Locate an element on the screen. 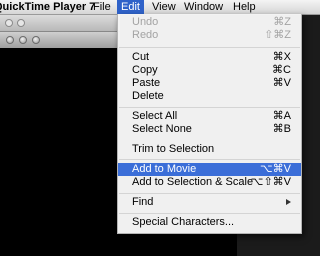  menu-item-undo: Undo ⌘Z is located at coordinates (209, 22).